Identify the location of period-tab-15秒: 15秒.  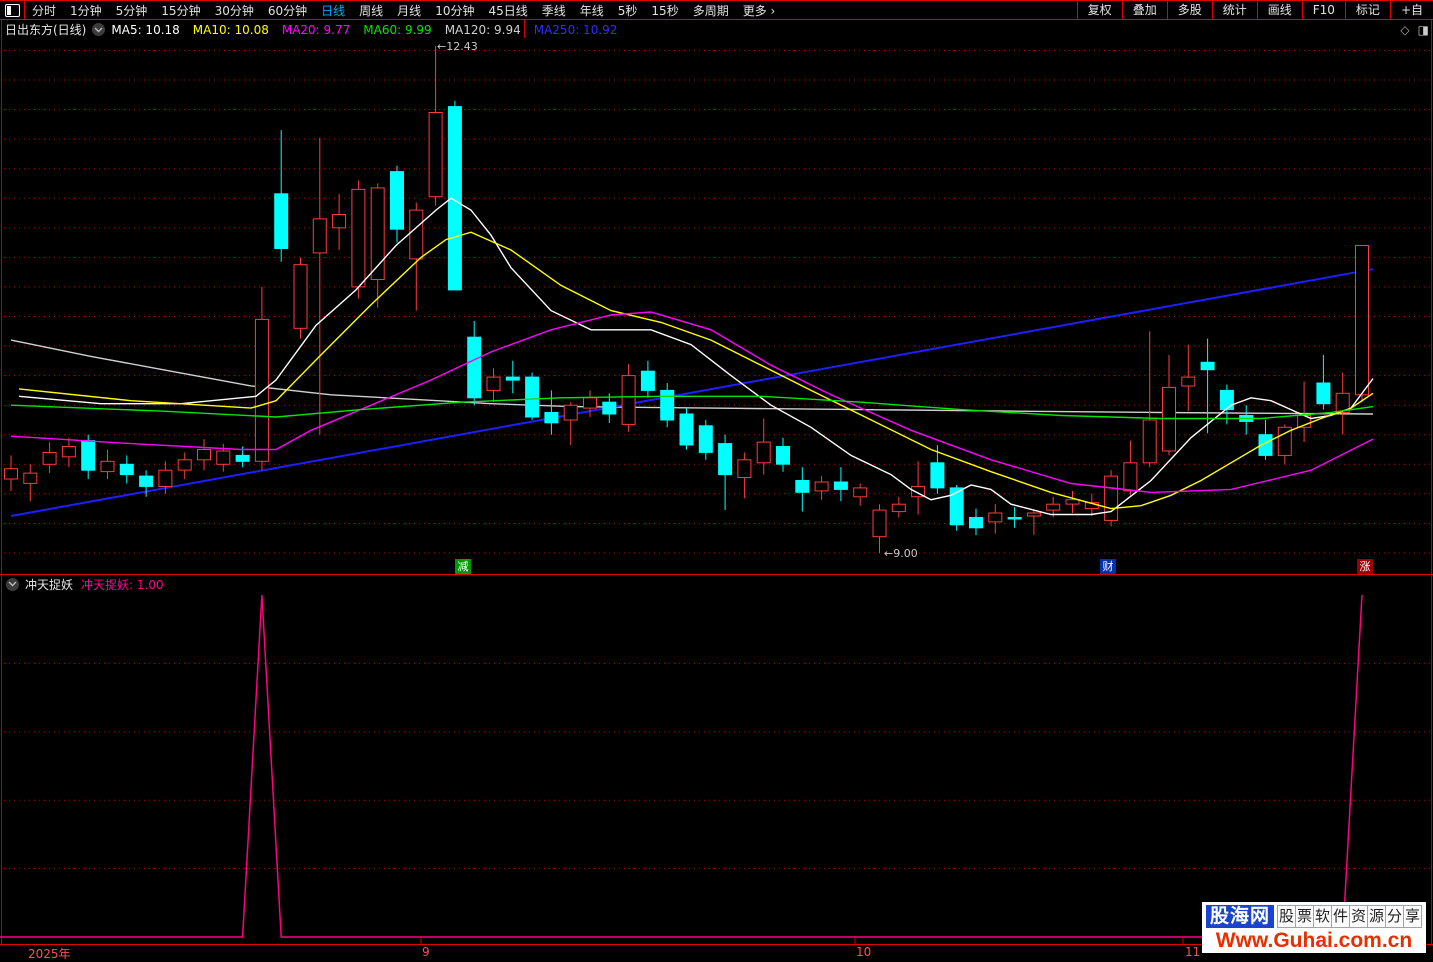
(664, 10).